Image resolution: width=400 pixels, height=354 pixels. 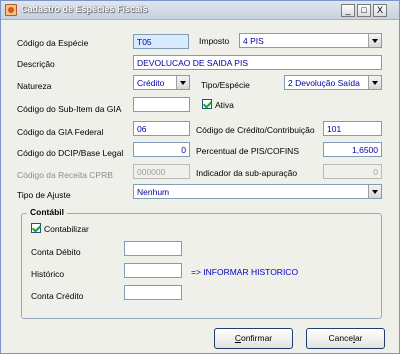 I want to click on tipo-especie-select: 2 Devolução Saída, so click(x=333, y=82).